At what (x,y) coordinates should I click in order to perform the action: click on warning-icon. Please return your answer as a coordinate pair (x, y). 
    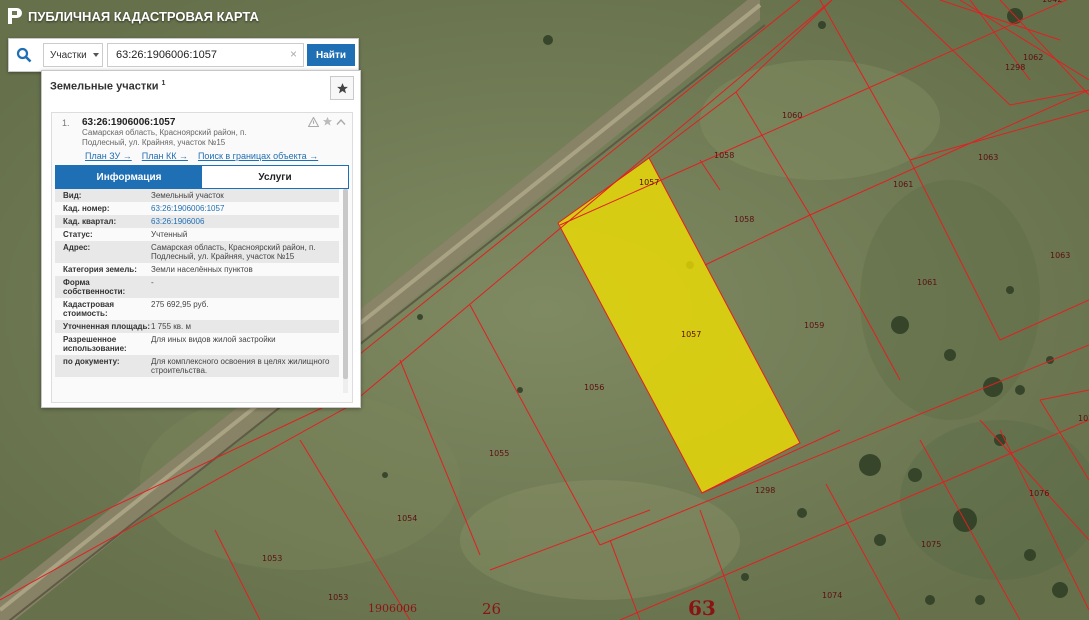
    Looking at the image, I should click on (313, 121).